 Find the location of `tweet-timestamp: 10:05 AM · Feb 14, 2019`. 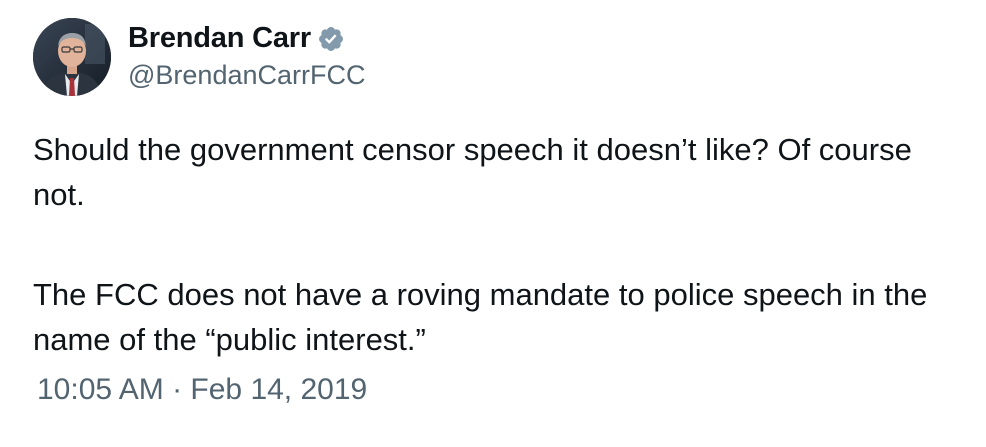

tweet-timestamp: 10:05 AM · Feb 14, 2019 is located at coordinates (202, 390).